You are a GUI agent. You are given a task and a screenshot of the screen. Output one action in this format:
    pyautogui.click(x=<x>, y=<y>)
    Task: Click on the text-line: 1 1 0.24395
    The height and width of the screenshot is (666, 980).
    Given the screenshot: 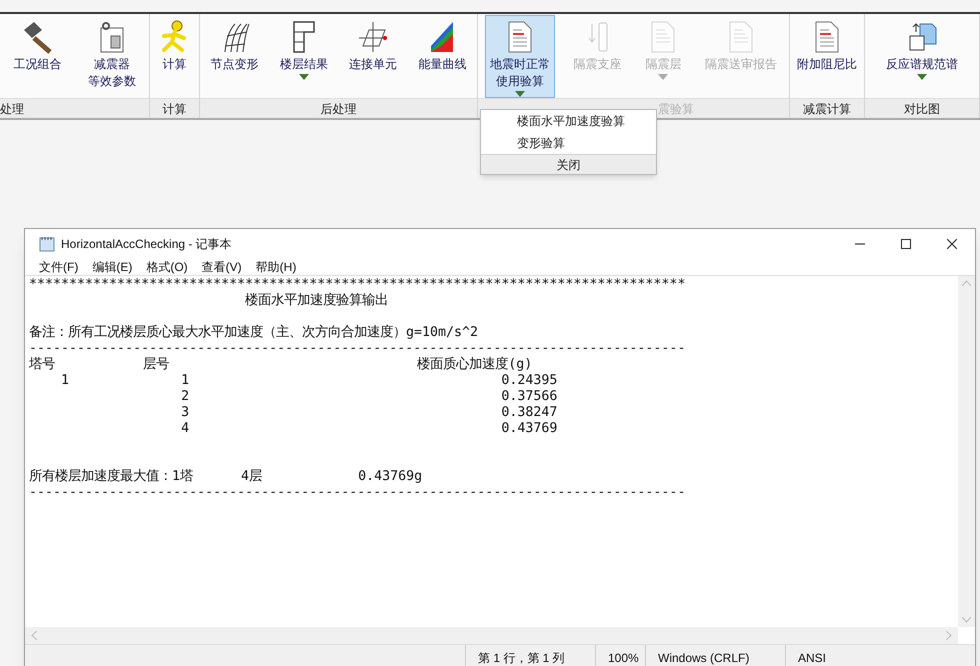 What is the action you would take?
    pyautogui.click(x=309, y=380)
    